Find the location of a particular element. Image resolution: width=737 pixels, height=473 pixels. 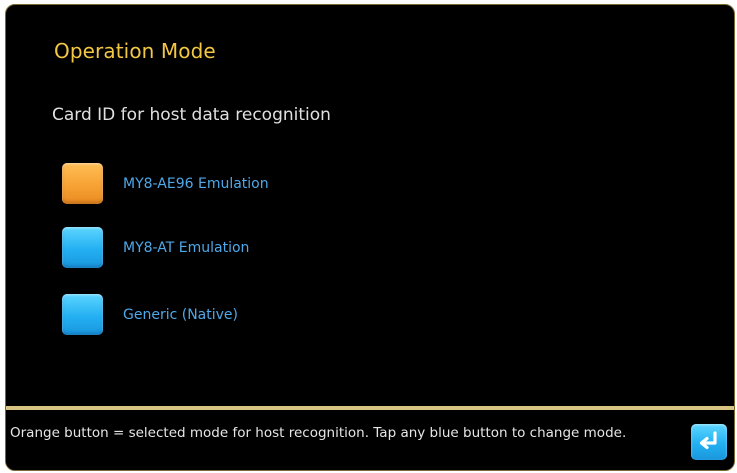

section-subtitle: Card ID for host data recognition is located at coordinates (191, 115).